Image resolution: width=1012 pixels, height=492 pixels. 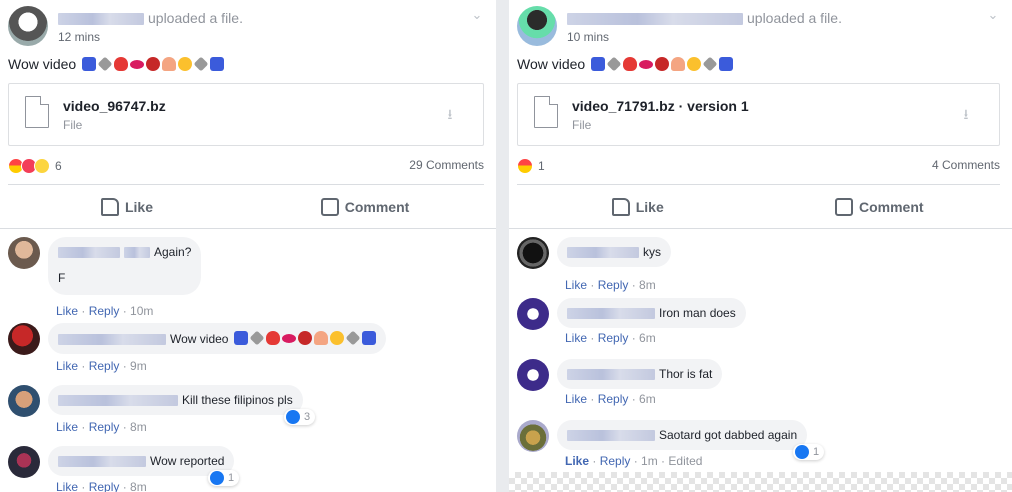 I want to click on comment-meta: Like · Reply · 6m, so click(x=610, y=399).